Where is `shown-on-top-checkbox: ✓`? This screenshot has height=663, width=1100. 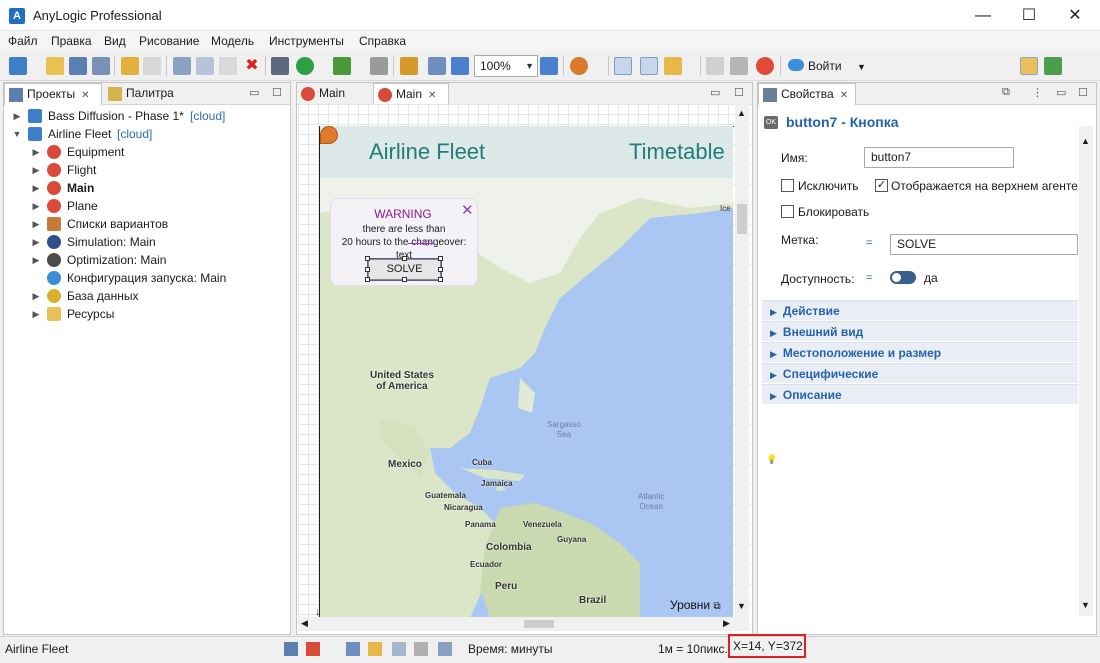
shown-on-top-checkbox: ✓ is located at coordinates (881, 185).